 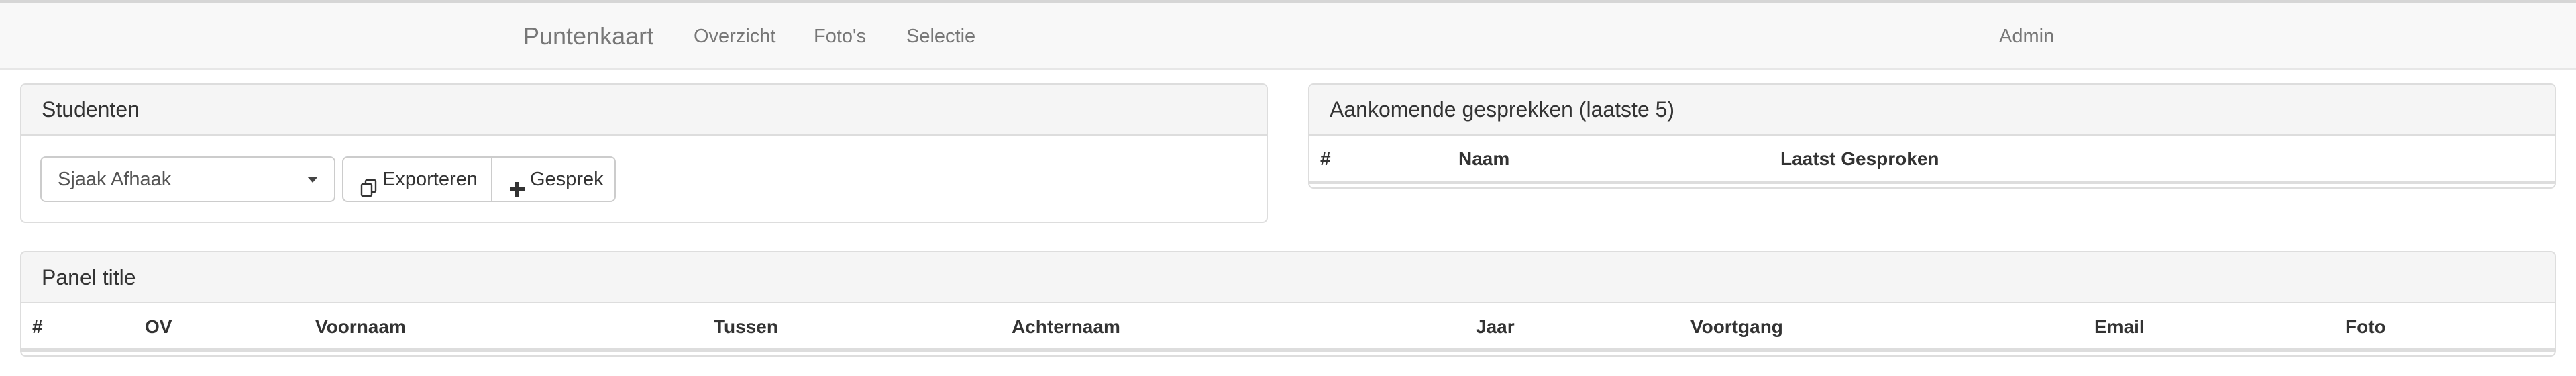 What do you see at coordinates (1288, 277) in the screenshot?
I see `students-table-panel-title: Panel title` at bounding box center [1288, 277].